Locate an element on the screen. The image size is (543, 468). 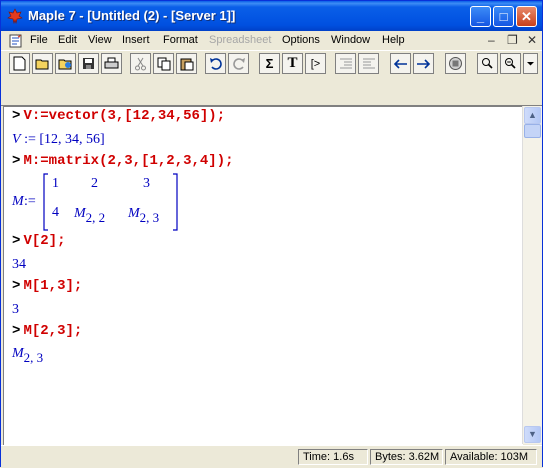
document-icon is located at coordinates (15, 40).